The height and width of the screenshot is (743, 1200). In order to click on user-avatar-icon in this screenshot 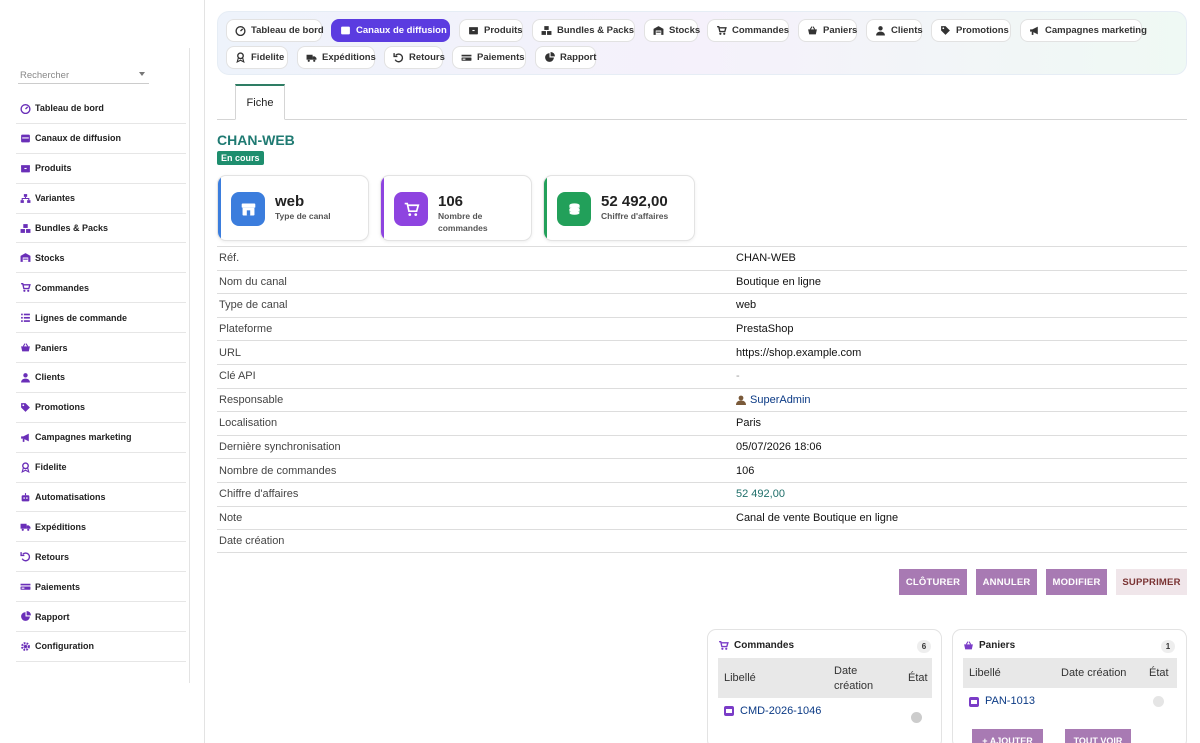, I will do `click(741, 400)`.